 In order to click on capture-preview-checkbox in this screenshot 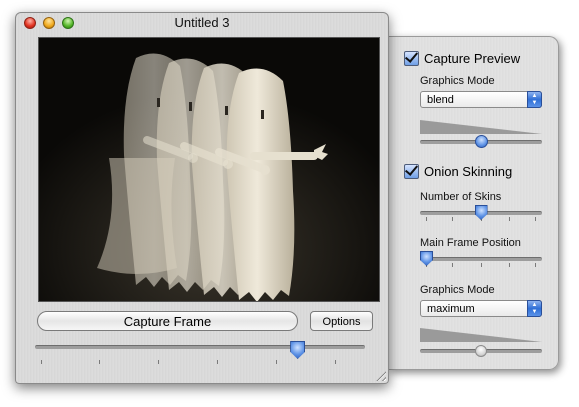, I will do `click(411, 58)`.